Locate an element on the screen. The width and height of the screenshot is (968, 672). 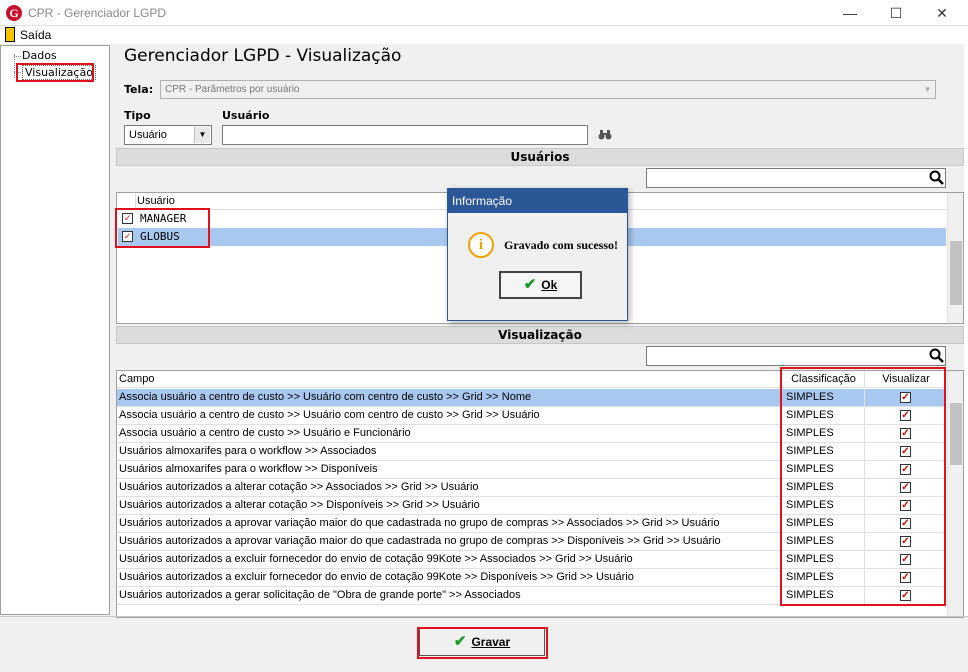
menu-item-exit: Saída is located at coordinates (35, 35).